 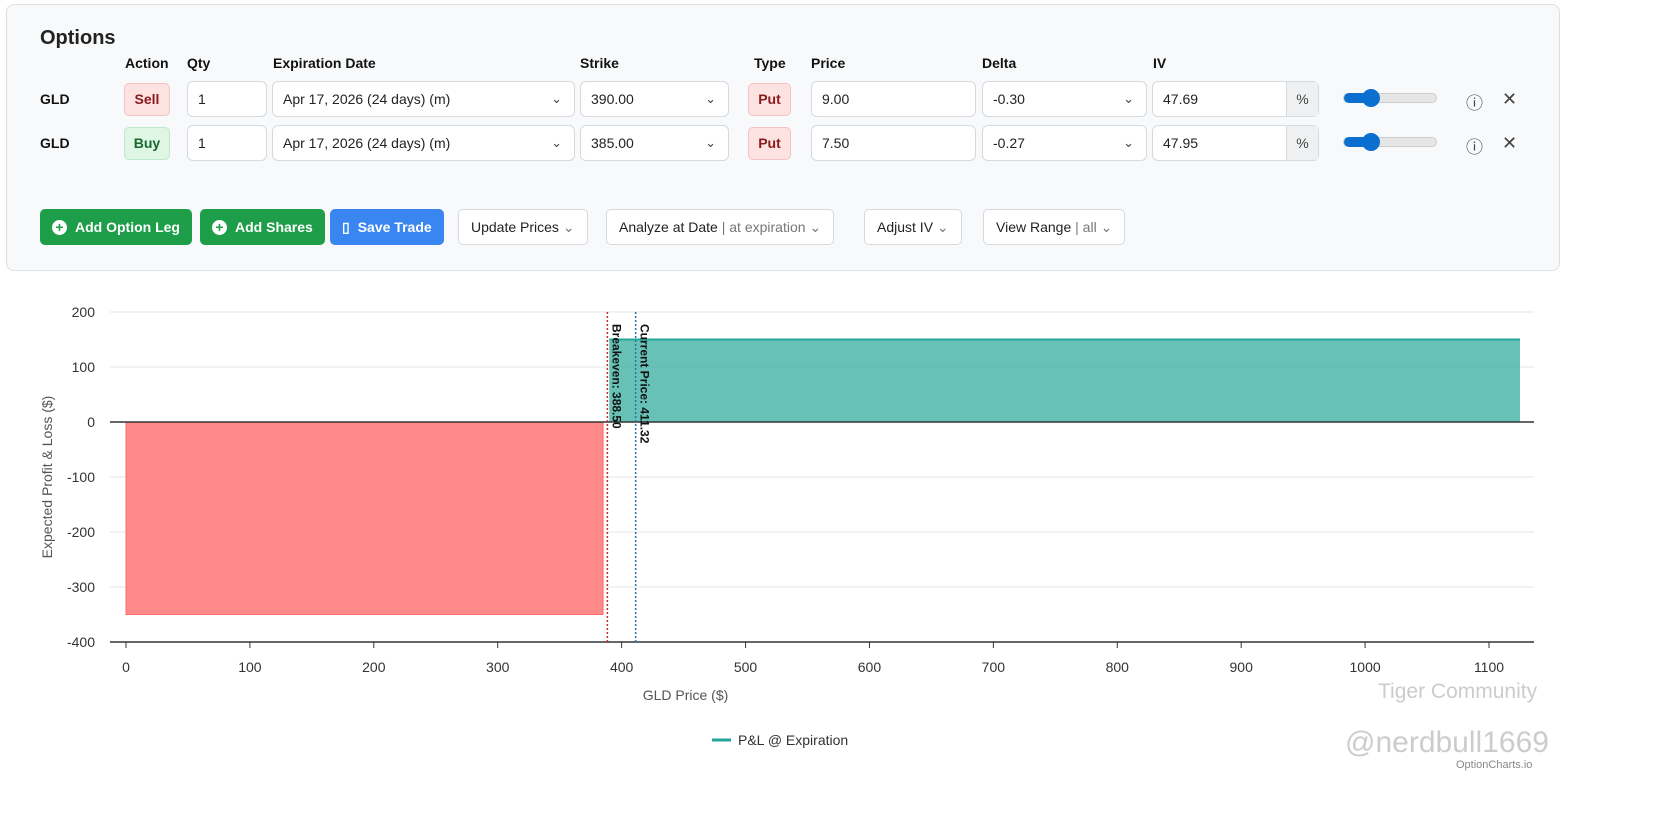 I want to click on x-tick-label: 200, so click(x=374, y=667).